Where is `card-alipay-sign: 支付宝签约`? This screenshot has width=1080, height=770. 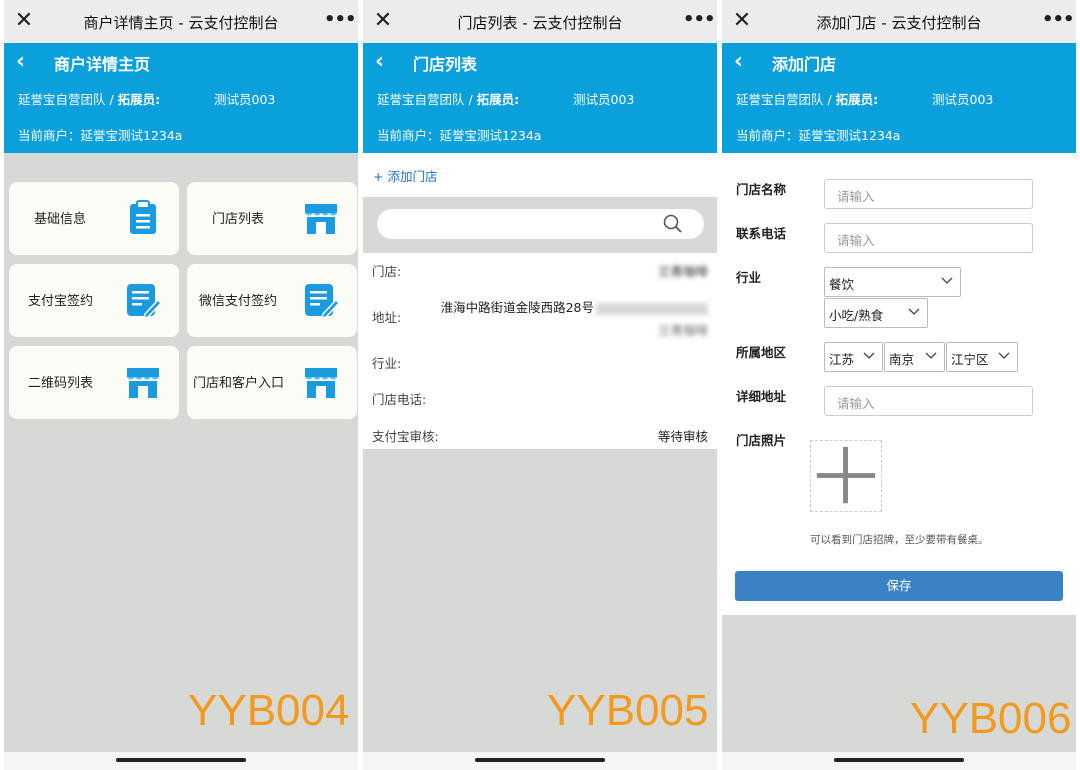
card-alipay-sign: 支付宝签约 is located at coordinates (94, 300).